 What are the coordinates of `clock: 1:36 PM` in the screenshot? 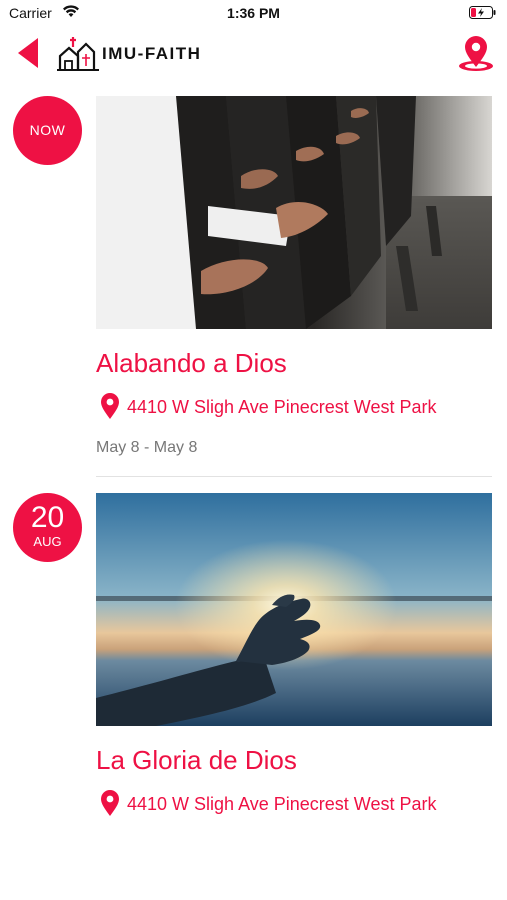 It's located at (253, 13).